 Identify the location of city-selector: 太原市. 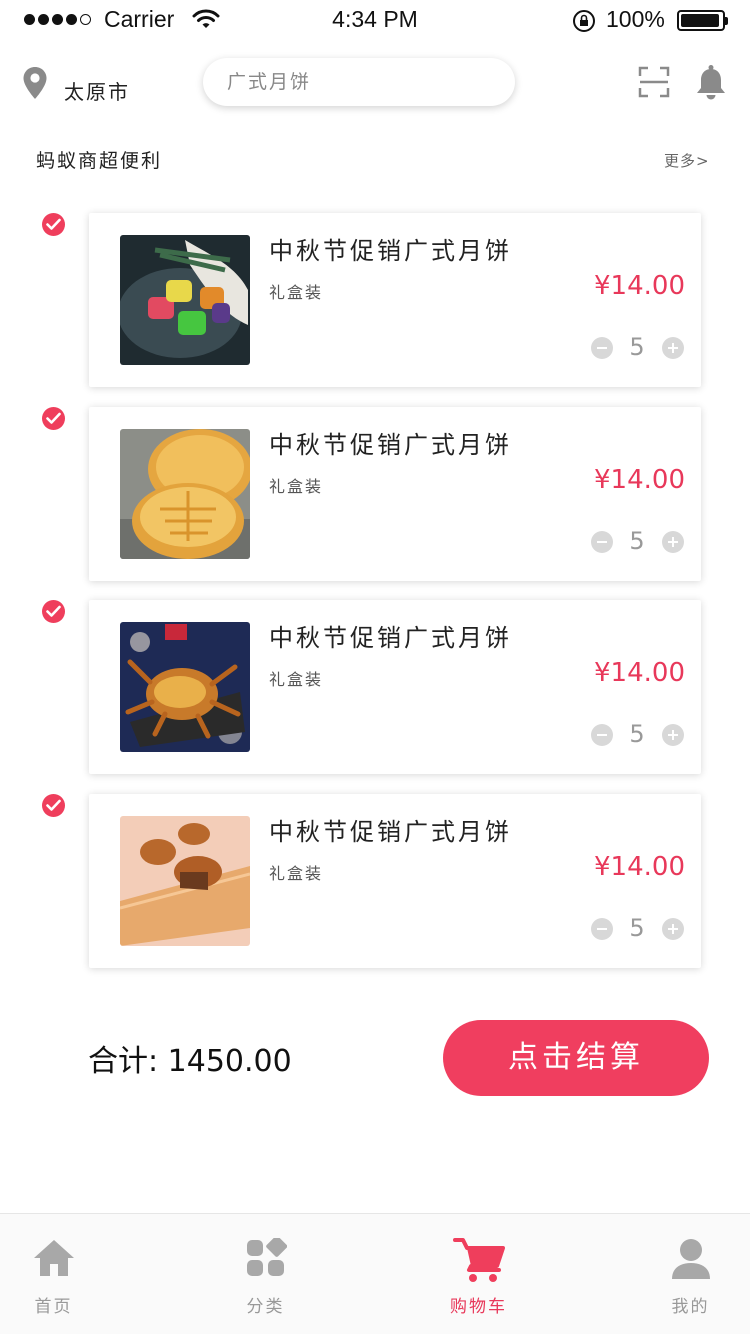
(97, 90).